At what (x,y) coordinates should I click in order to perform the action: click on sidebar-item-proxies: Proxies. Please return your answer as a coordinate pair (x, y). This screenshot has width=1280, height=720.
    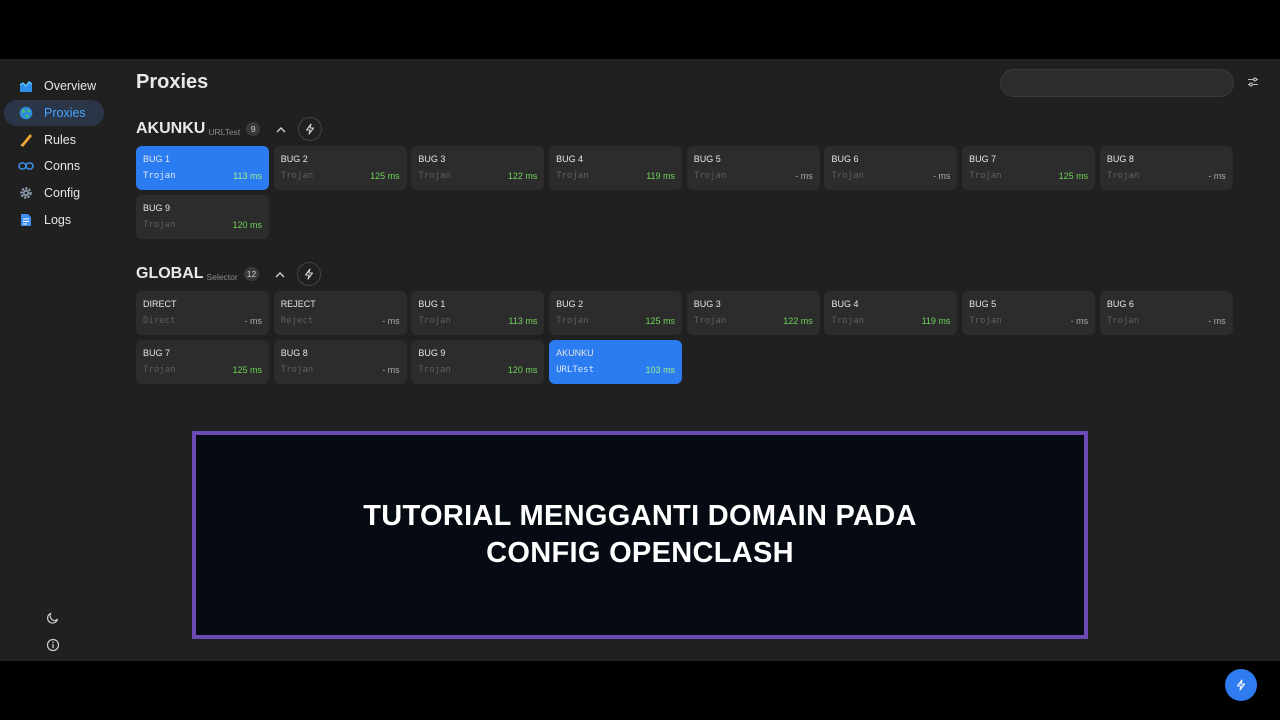
    Looking at the image, I should click on (54, 112).